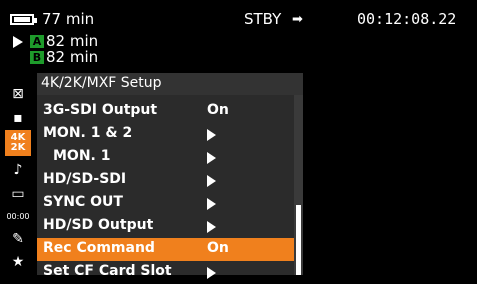 This screenshot has height=284, width=477. What do you see at coordinates (165, 272) in the screenshot?
I see `menu-item-set-cf-card-slot: Set CF Card Slot` at bounding box center [165, 272].